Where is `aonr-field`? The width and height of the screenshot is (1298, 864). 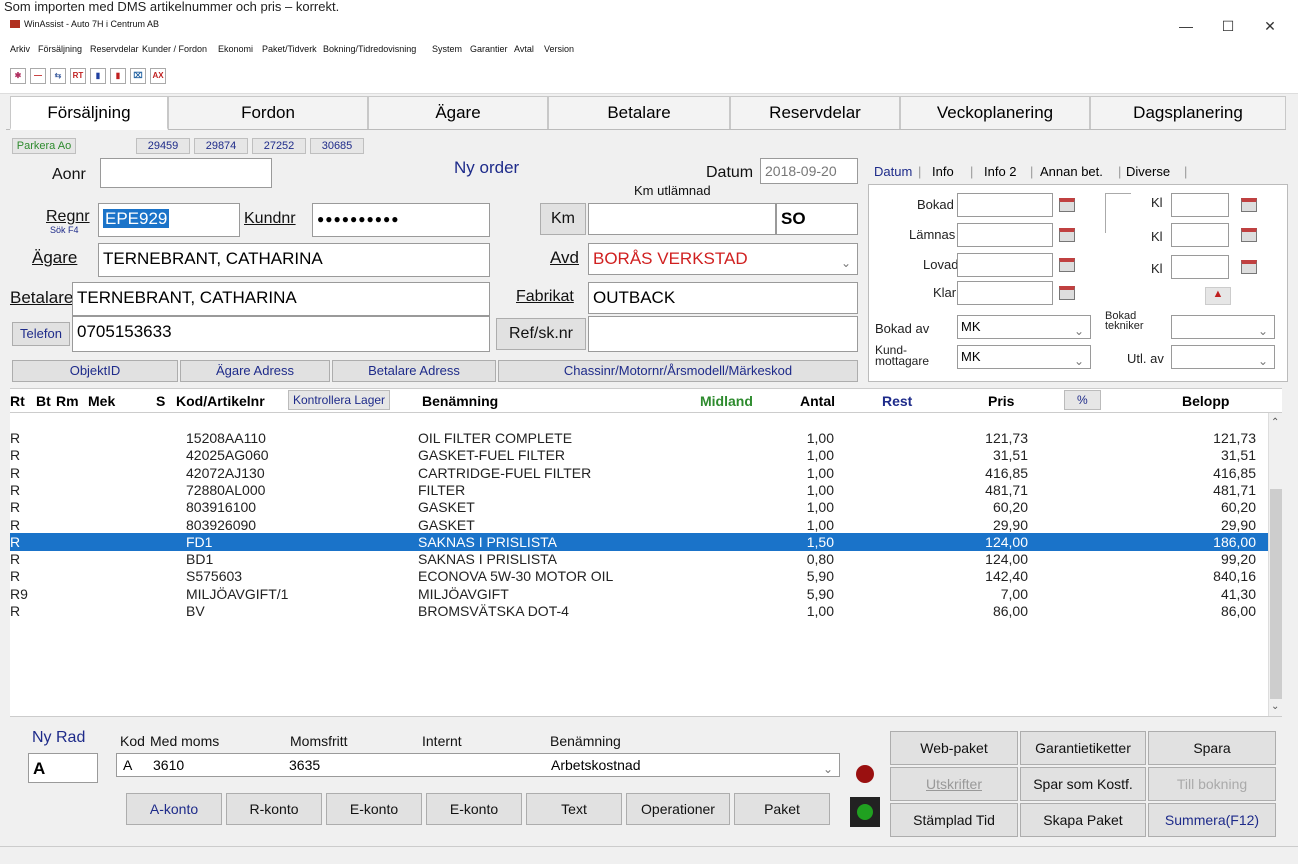
aonr-field is located at coordinates (186, 173).